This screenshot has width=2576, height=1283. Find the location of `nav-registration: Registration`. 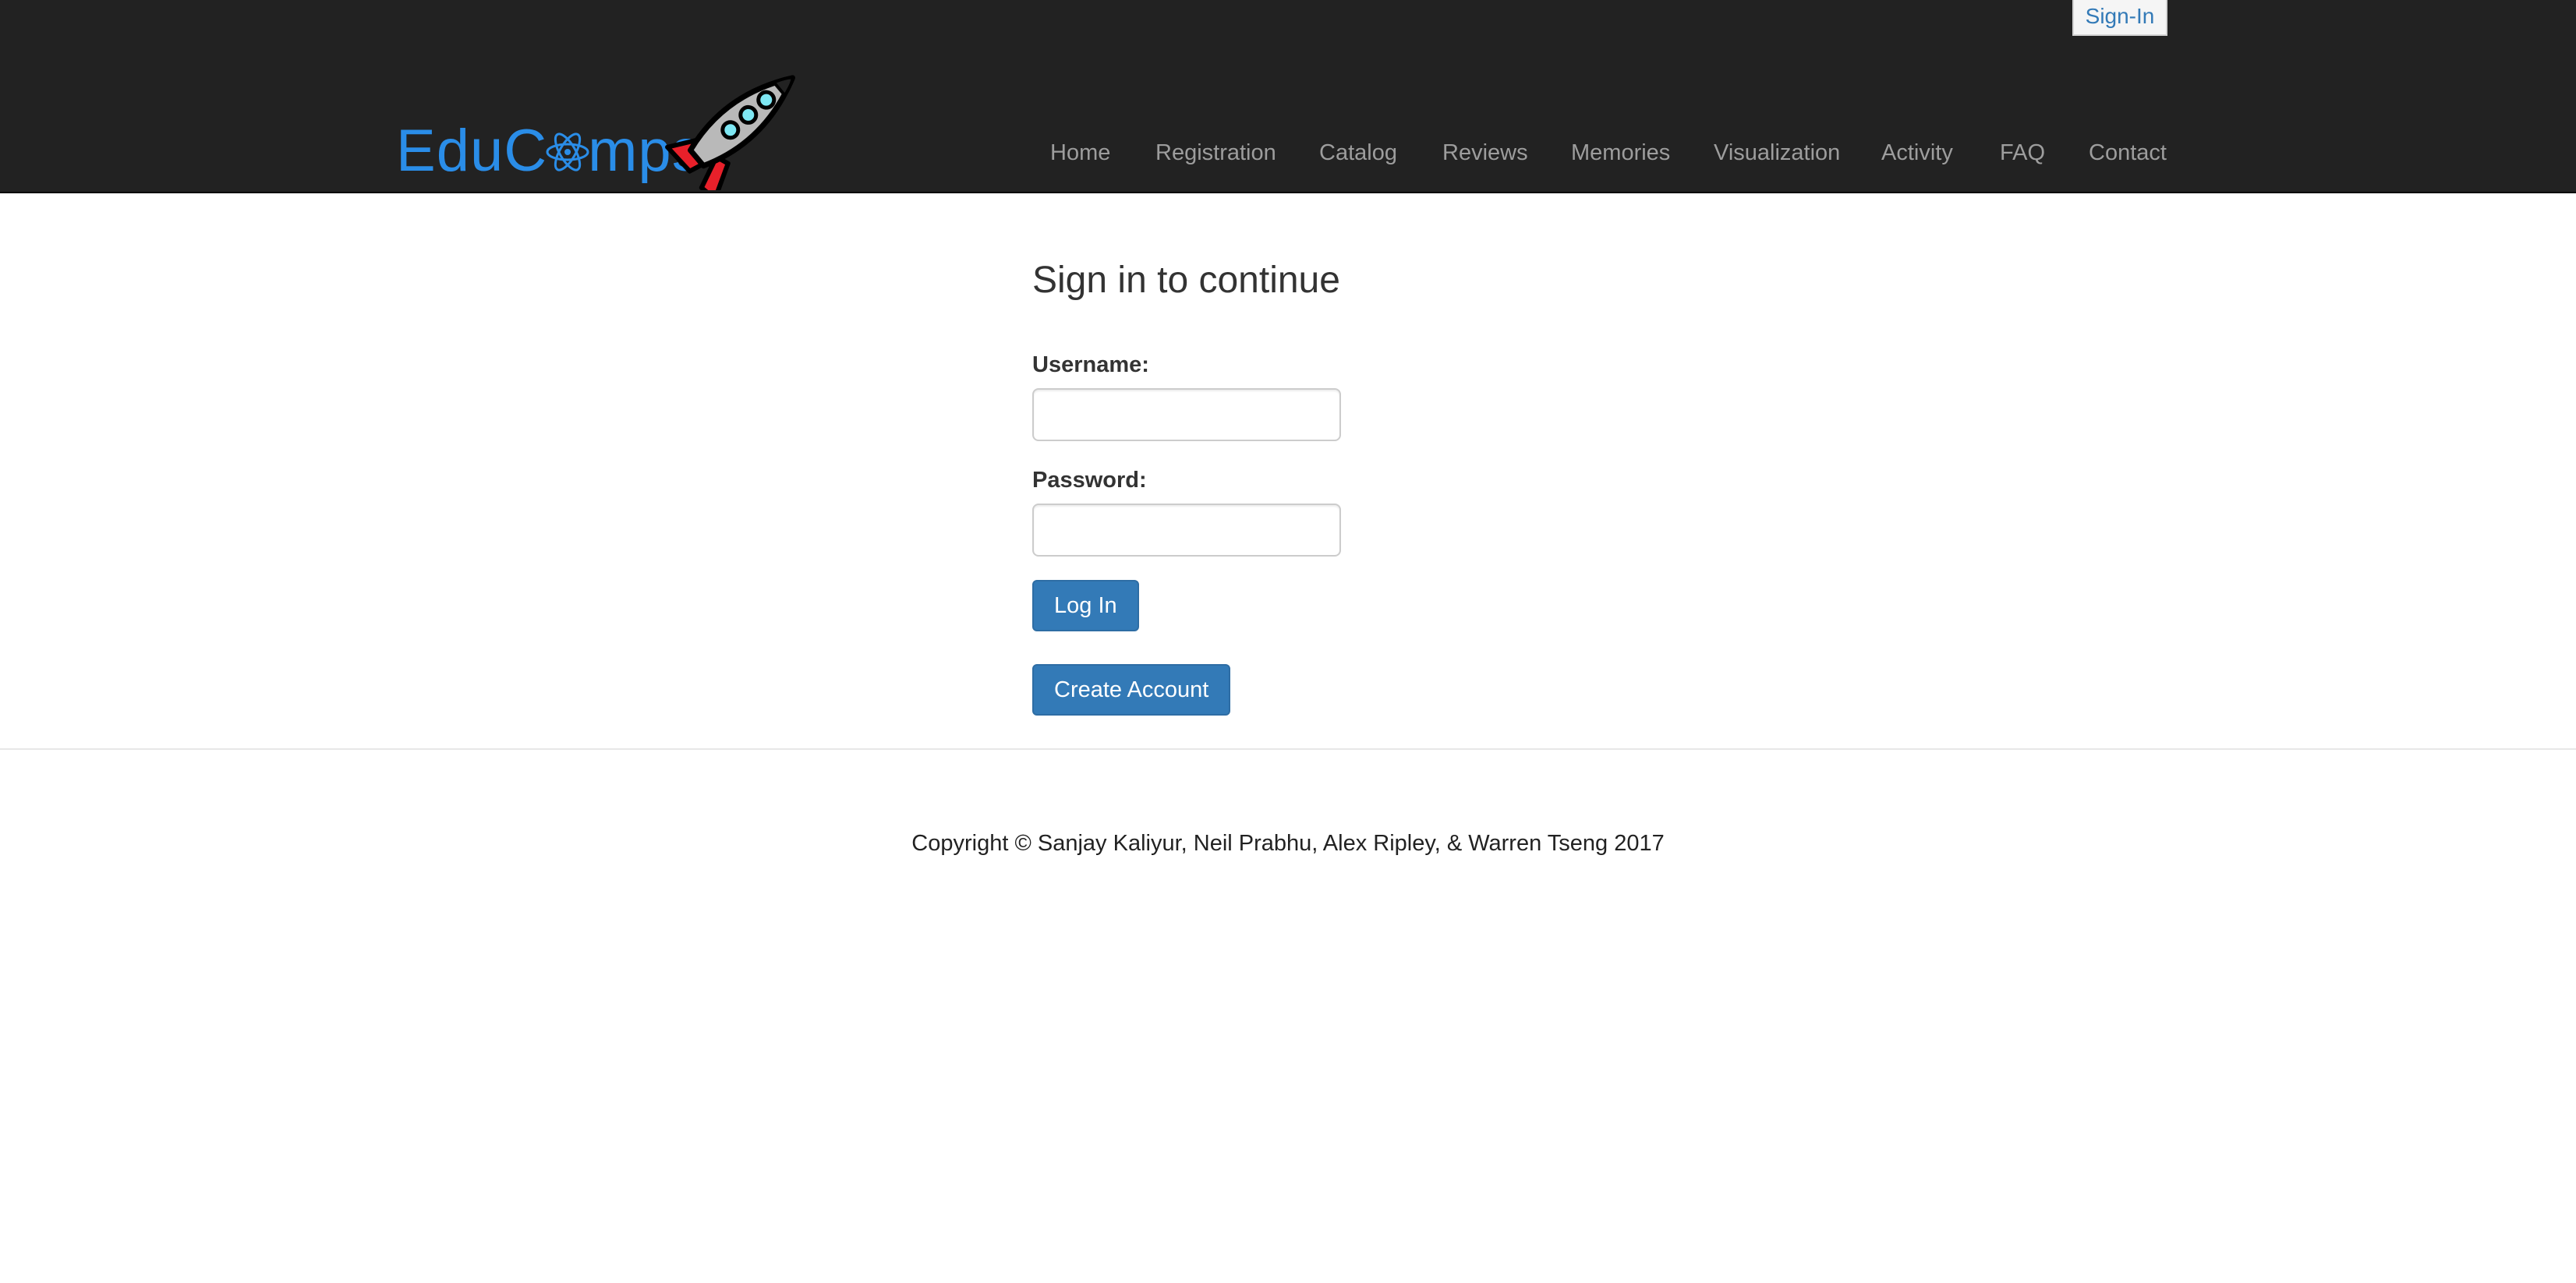

nav-registration: Registration is located at coordinates (1215, 152).